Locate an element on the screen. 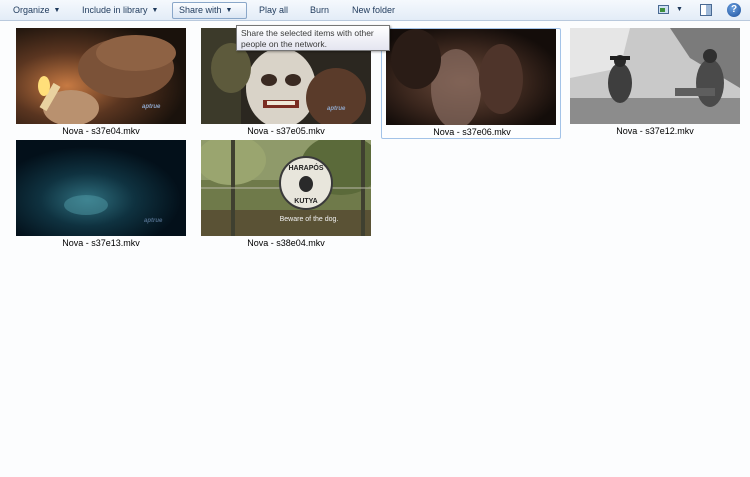 The image size is (750, 477). share-with-button: Share with ▼ is located at coordinates (209, 10).